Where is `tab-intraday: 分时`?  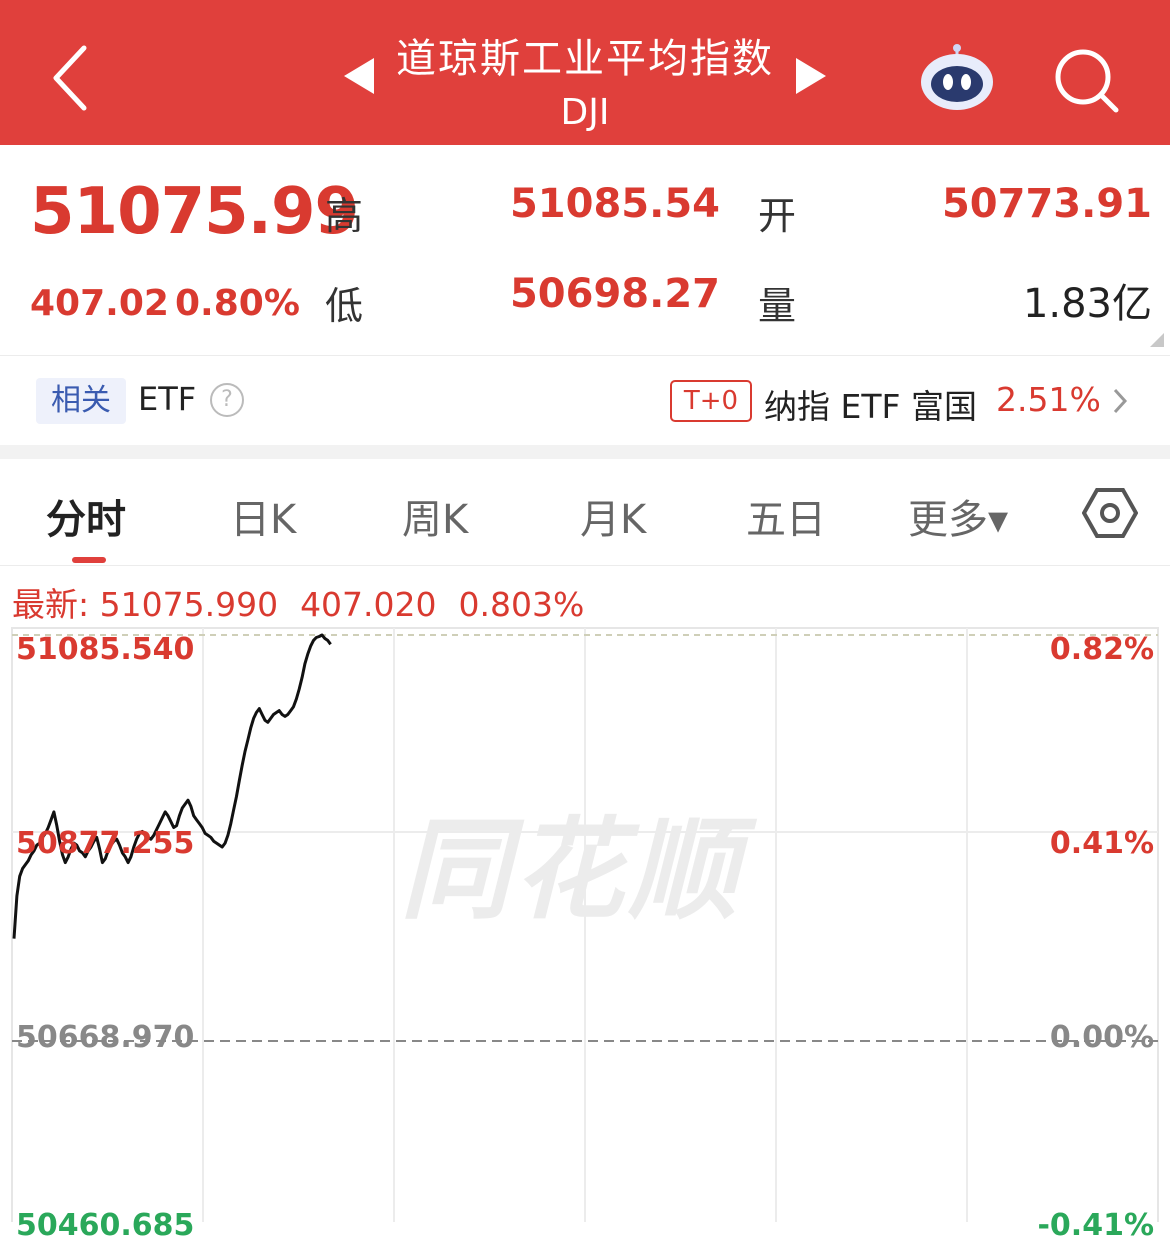 tab-intraday: 分时 is located at coordinates (86, 516).